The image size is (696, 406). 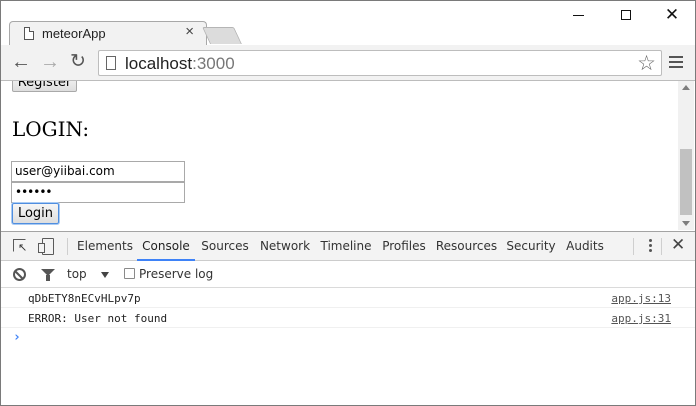 I want to click on login-button: Login, so click(x=35, y=213).